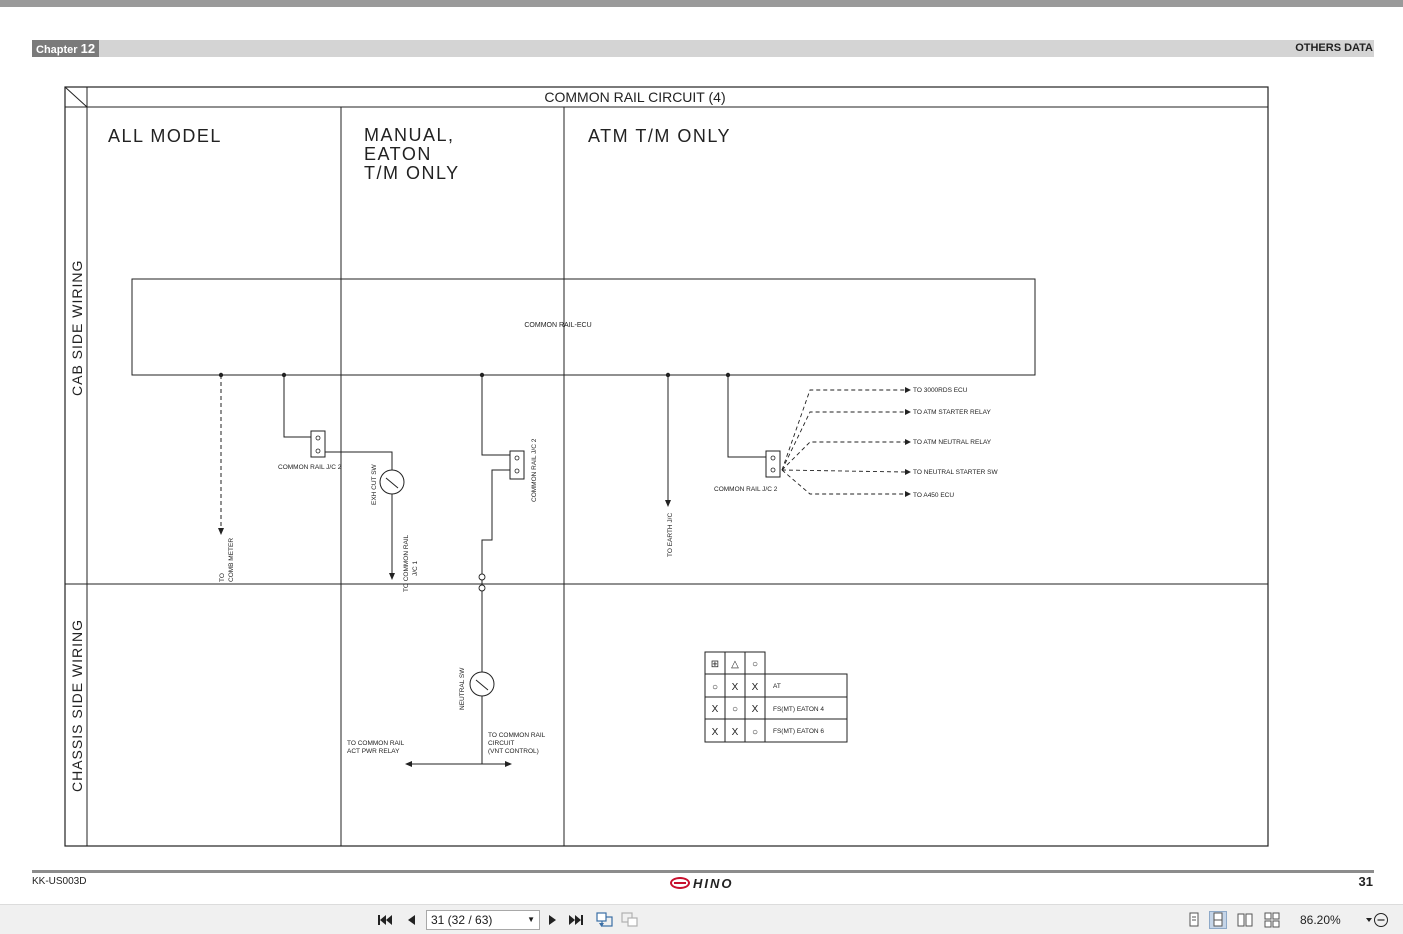  I want to click on junction-connectors, so click(545, 455).